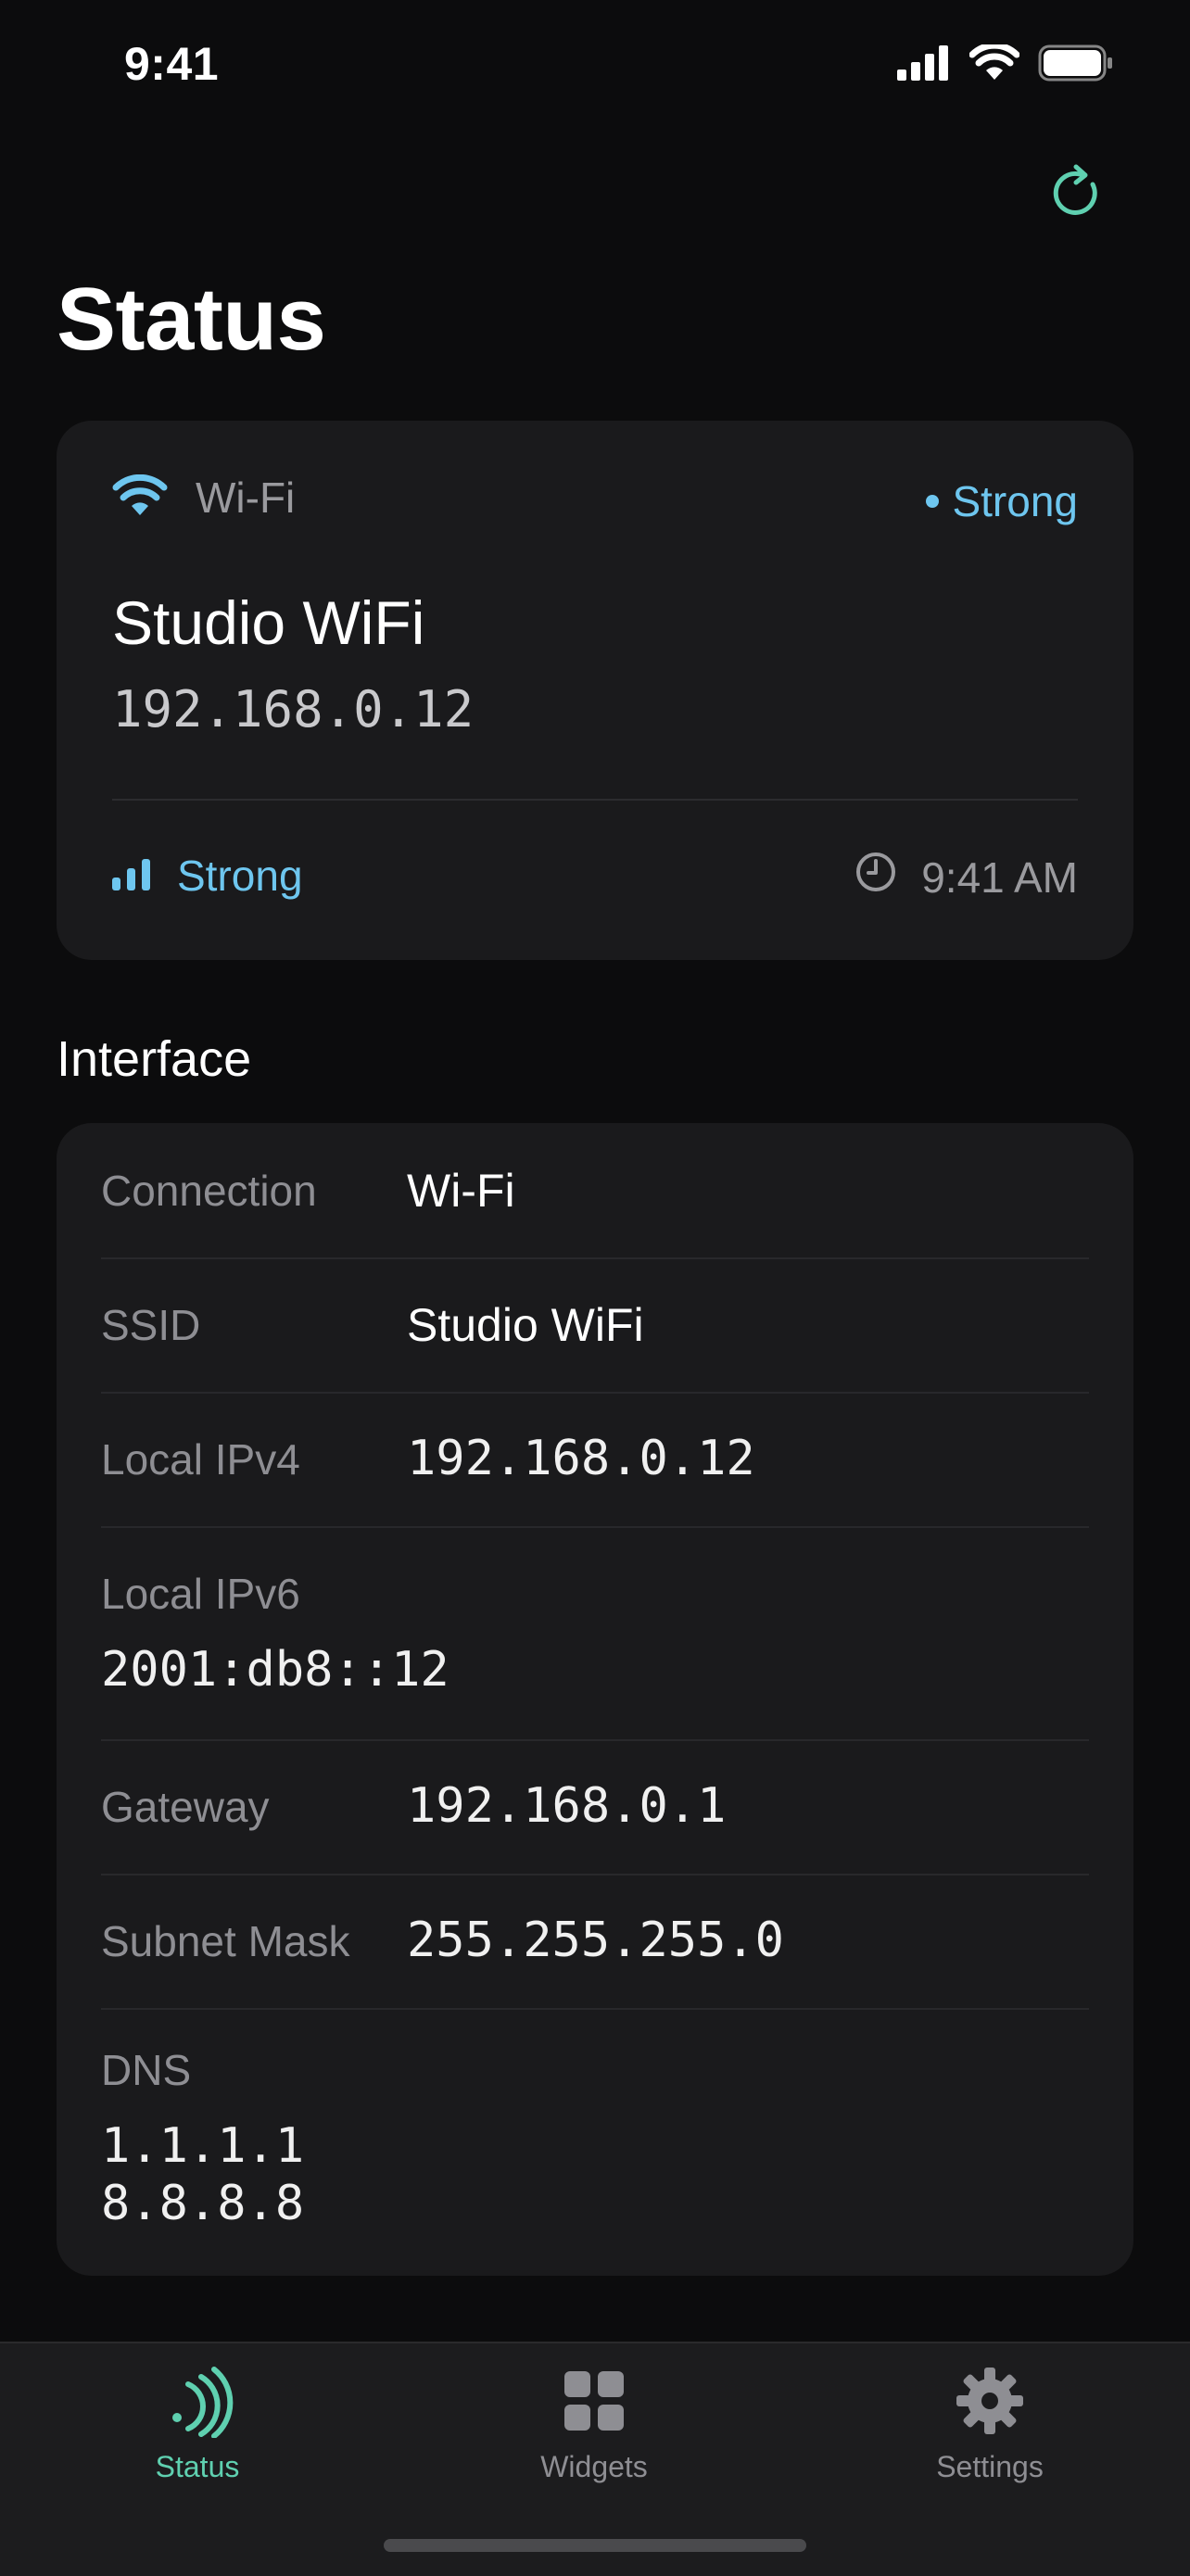  I want to click on row-value: 192.168.0.12, so click(581, 1459).